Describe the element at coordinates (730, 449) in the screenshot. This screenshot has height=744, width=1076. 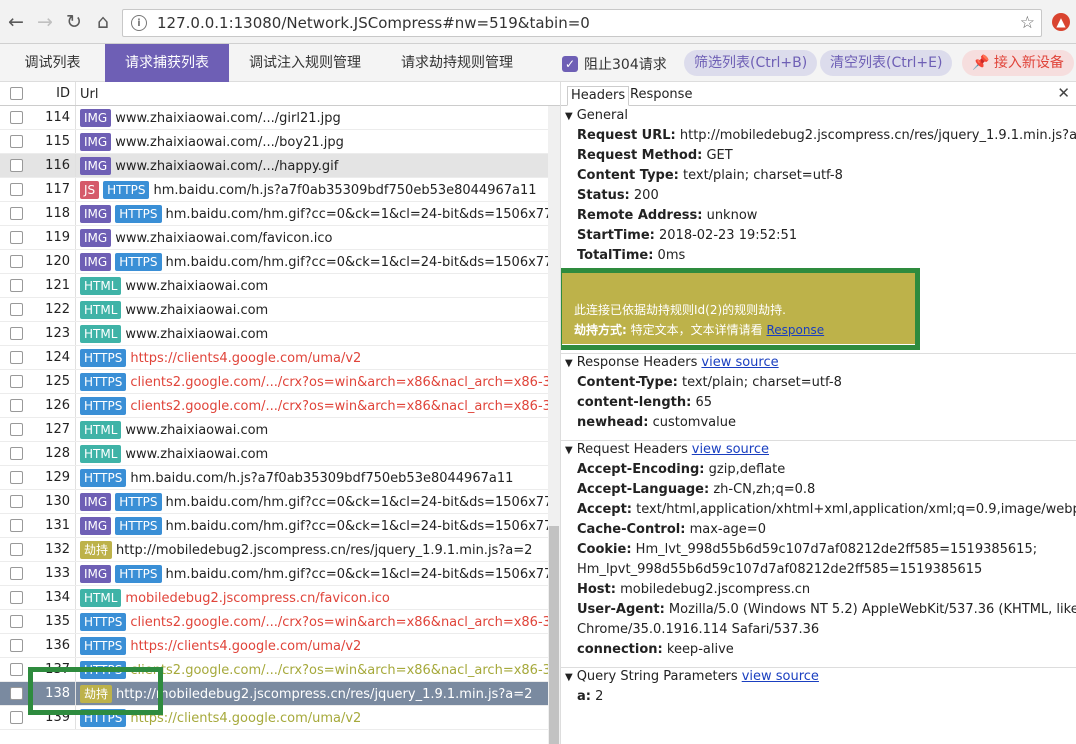
I see `request-view-source-link: view source` at that location.